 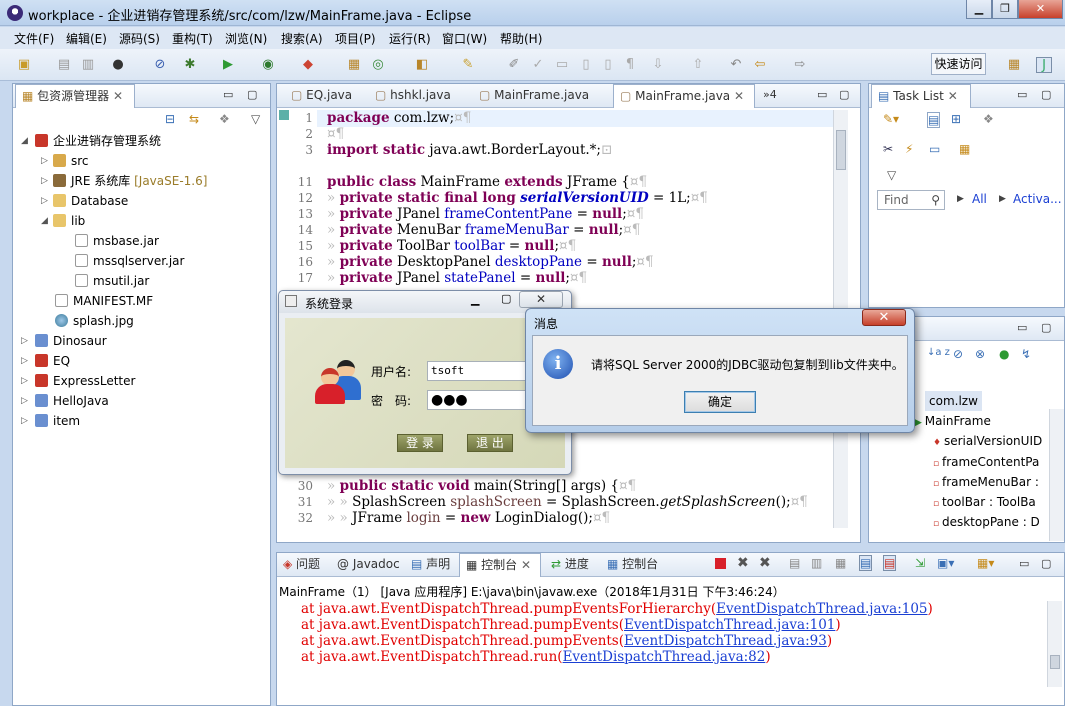 I want to click on stack-link: EventDispatchThread.java:105, so click(x=821, y=609).